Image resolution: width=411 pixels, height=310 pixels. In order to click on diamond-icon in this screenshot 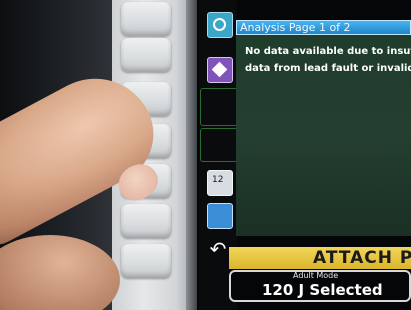, I will do `click(220, 70)`.